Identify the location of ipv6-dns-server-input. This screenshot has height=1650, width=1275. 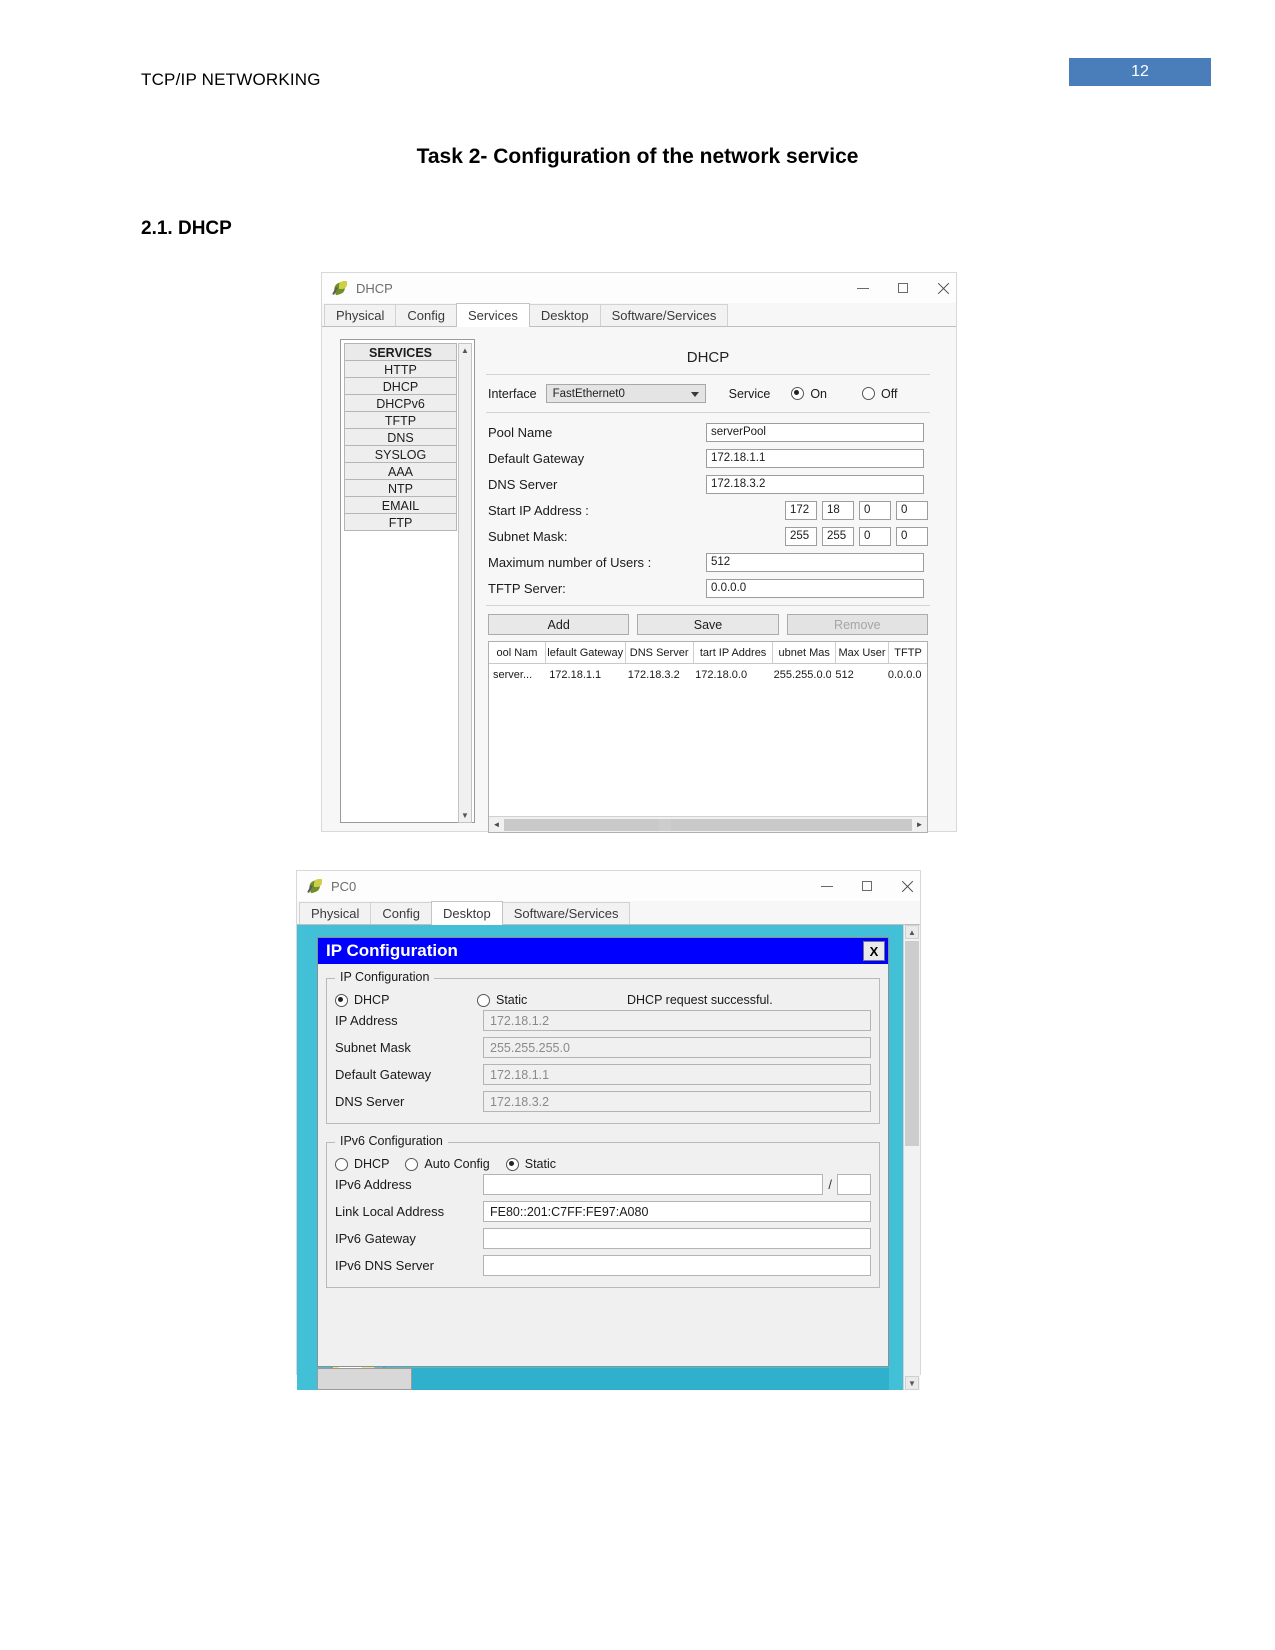
(677, 1265).